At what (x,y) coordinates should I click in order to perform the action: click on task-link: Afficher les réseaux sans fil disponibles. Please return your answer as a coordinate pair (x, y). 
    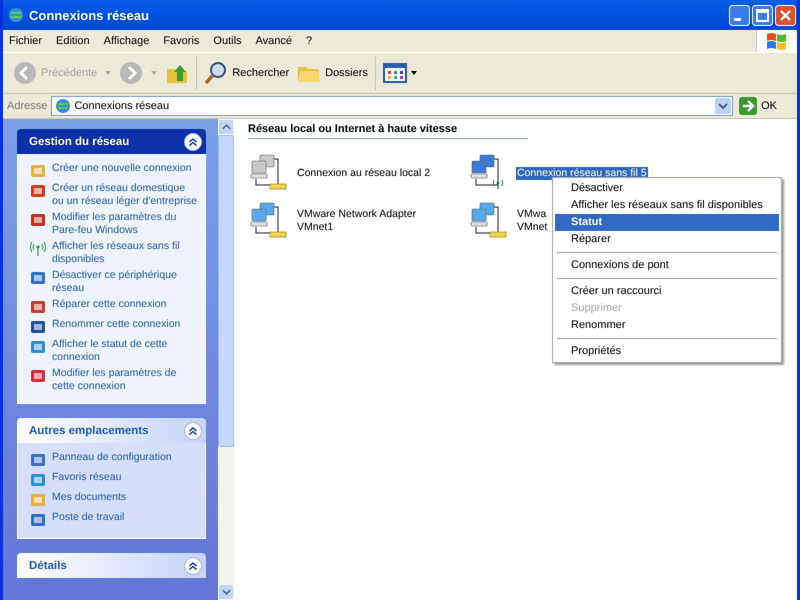
    Looking at the image, I should click on (125, 253).